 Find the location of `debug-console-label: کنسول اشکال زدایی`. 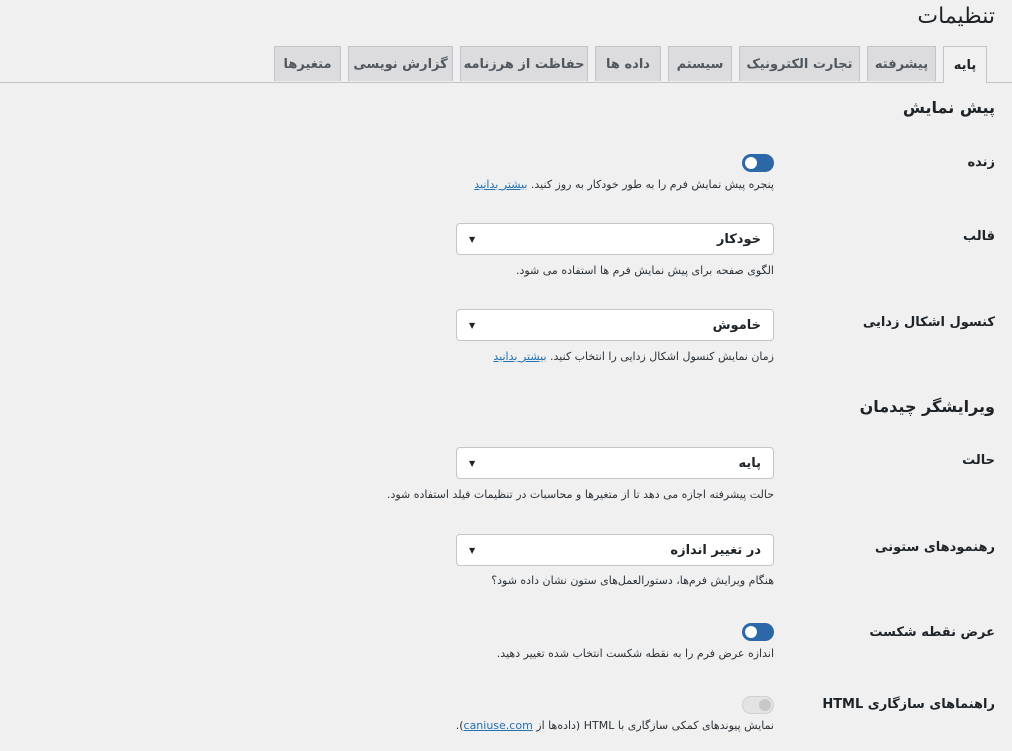

debug-console-label: کنسول اشکال زدایی is located at coordinates (928, 322).